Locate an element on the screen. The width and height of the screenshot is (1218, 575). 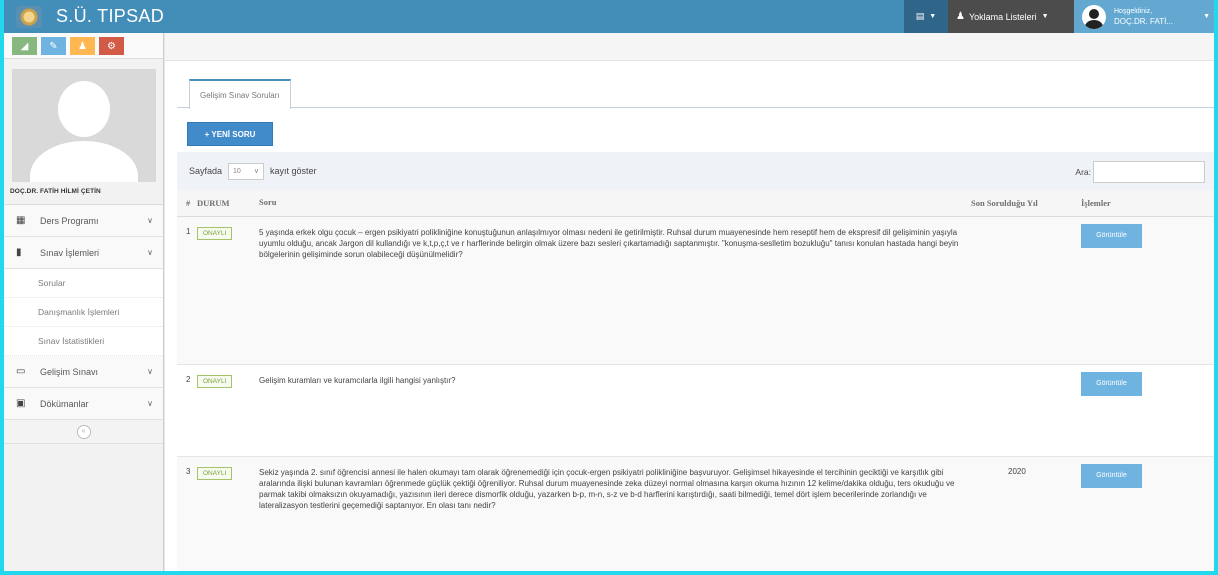
tab-bar: Gelişim Sınav Soruları is located at coordinates (695, 92).